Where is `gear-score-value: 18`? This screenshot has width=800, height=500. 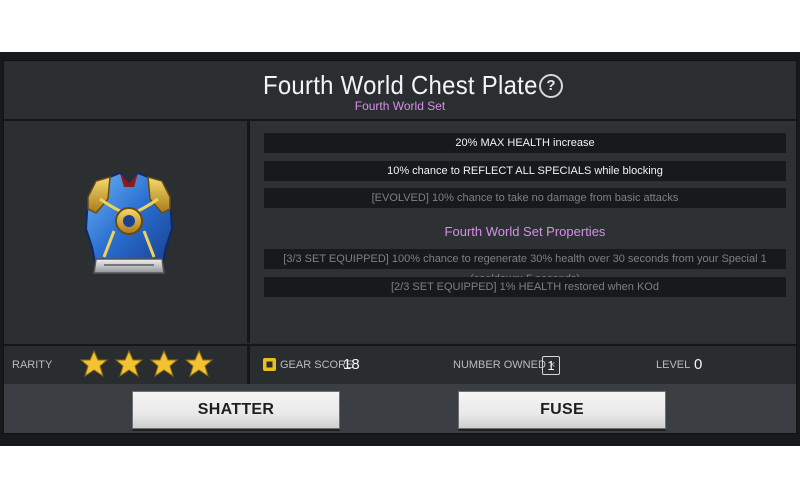
gear-score-value: 18 is located at coordinates (351, 364).